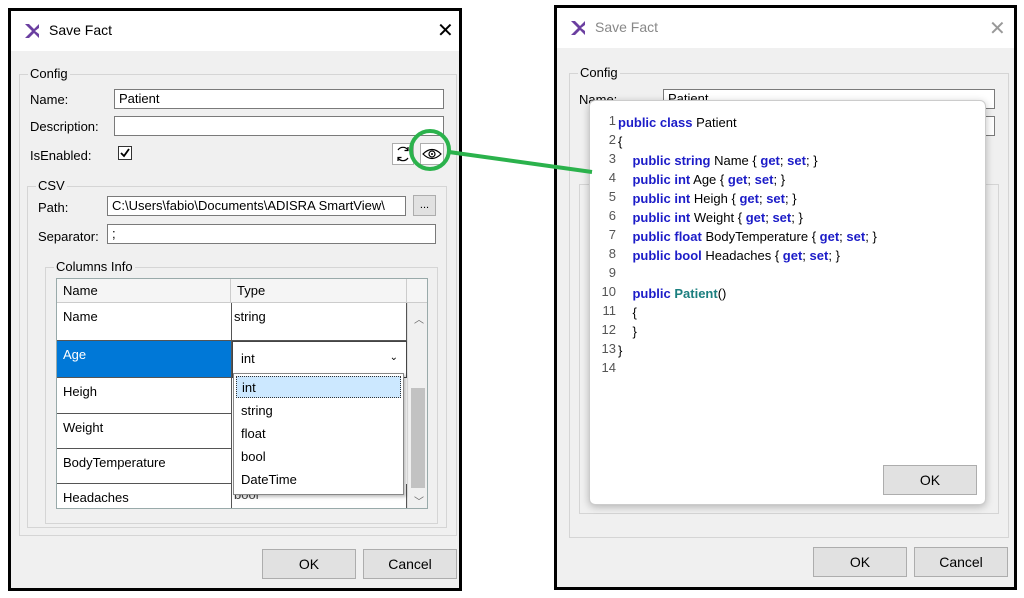 This screenshot has height=598, width=1024. Describe the element at coordinates (709, 179) in the screenshot. I see `code-line: public int Age { get; set; }` at that location.